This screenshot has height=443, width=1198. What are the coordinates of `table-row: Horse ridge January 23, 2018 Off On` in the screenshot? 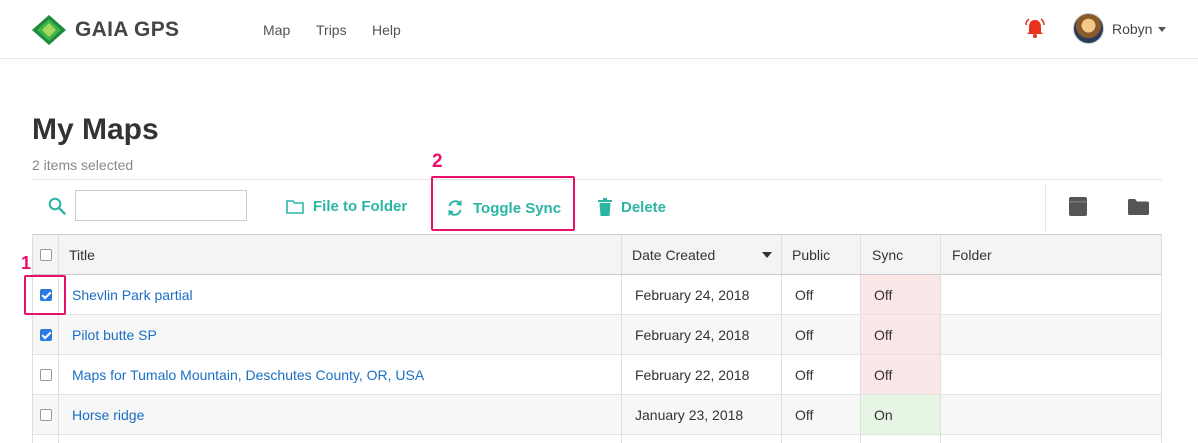 It's located at (597, 415).